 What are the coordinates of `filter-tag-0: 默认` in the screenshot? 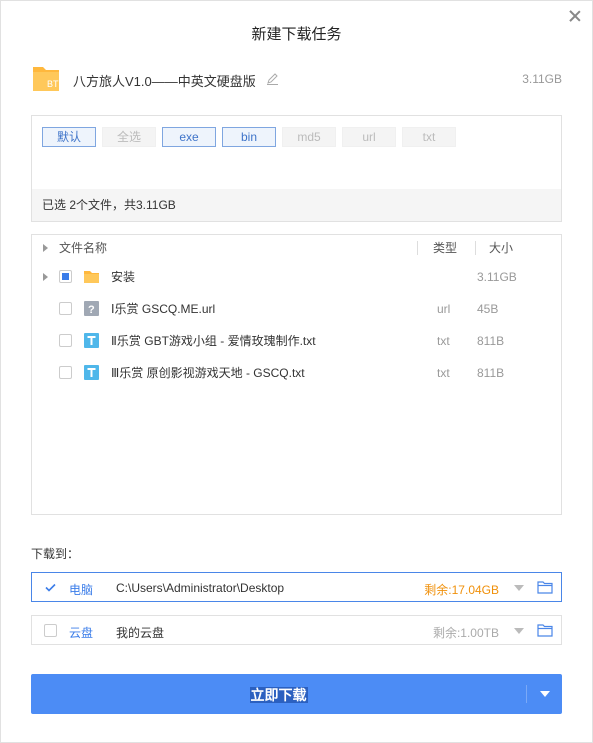 It's located at (69, 137).